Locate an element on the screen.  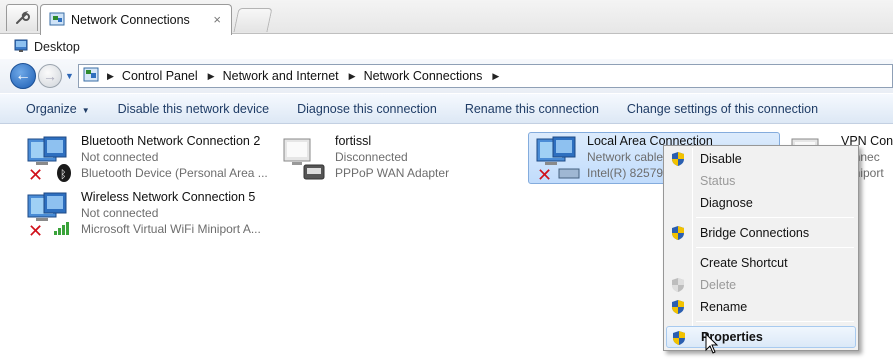
breadcrumb-control-panel: Control Panel is located at coordinates (160, 76).